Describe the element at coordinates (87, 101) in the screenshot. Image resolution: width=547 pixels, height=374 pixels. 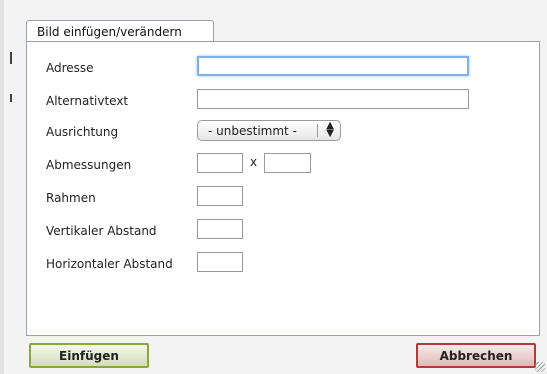
I see `alt-text-label: Alternativtext` at that location.